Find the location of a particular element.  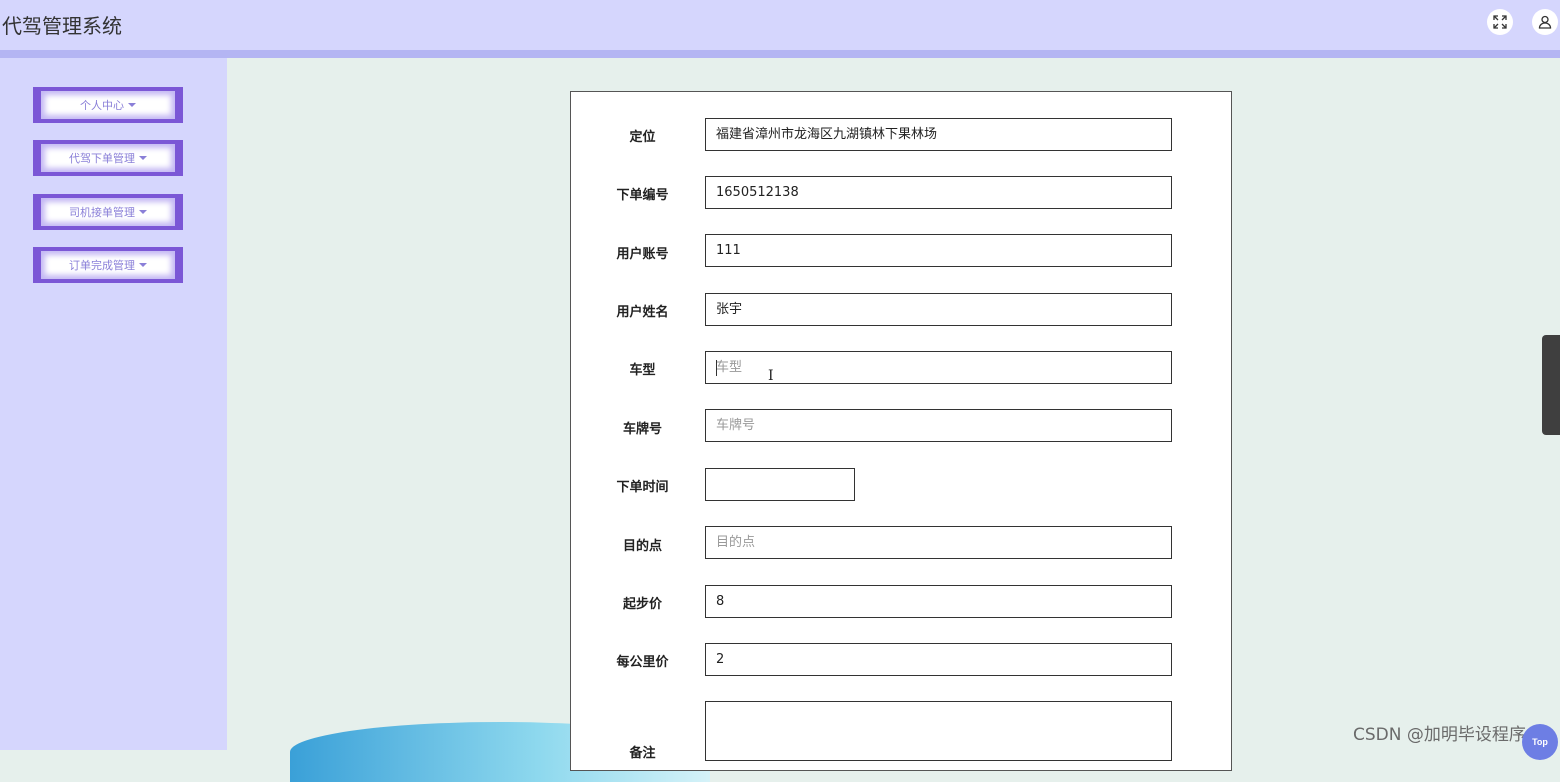

destination-input: 目的点 is located at coordinates (938, 542).